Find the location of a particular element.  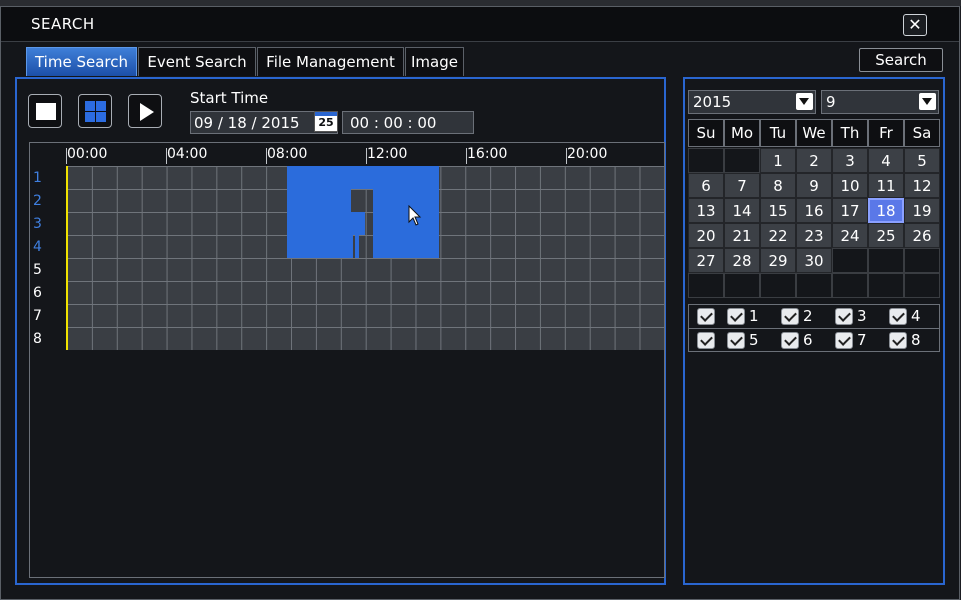

calendar-day: 22 is located at coordinates (778, 235).